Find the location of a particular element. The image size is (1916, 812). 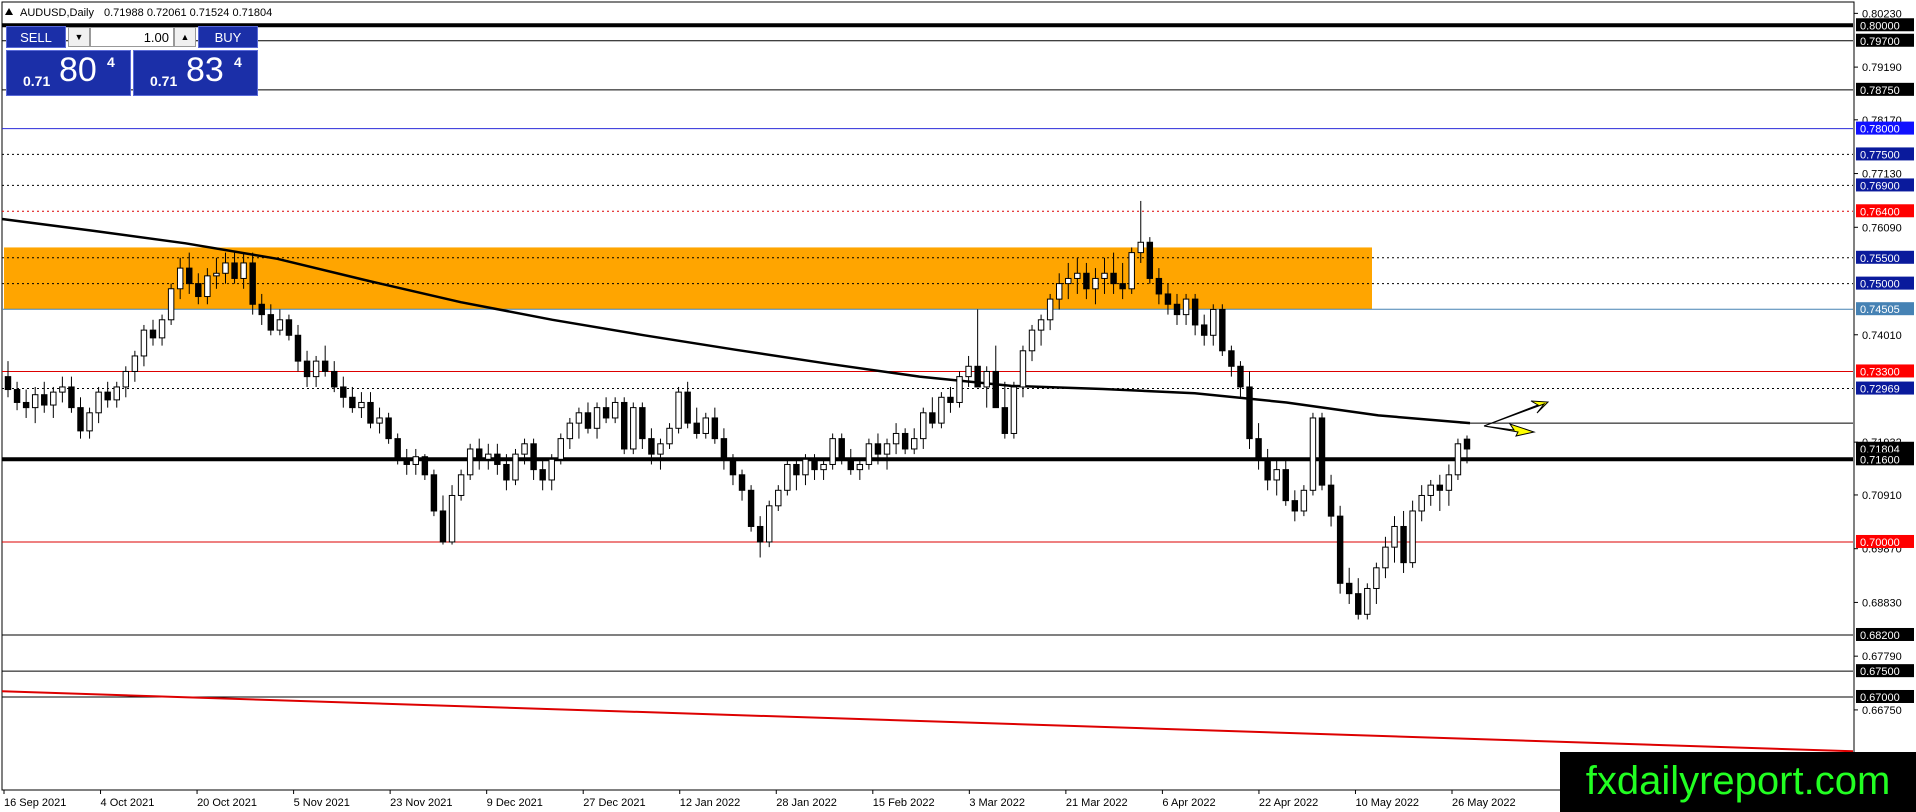

level-price-label: 0.76400 is located at coordinates (1880, 212).